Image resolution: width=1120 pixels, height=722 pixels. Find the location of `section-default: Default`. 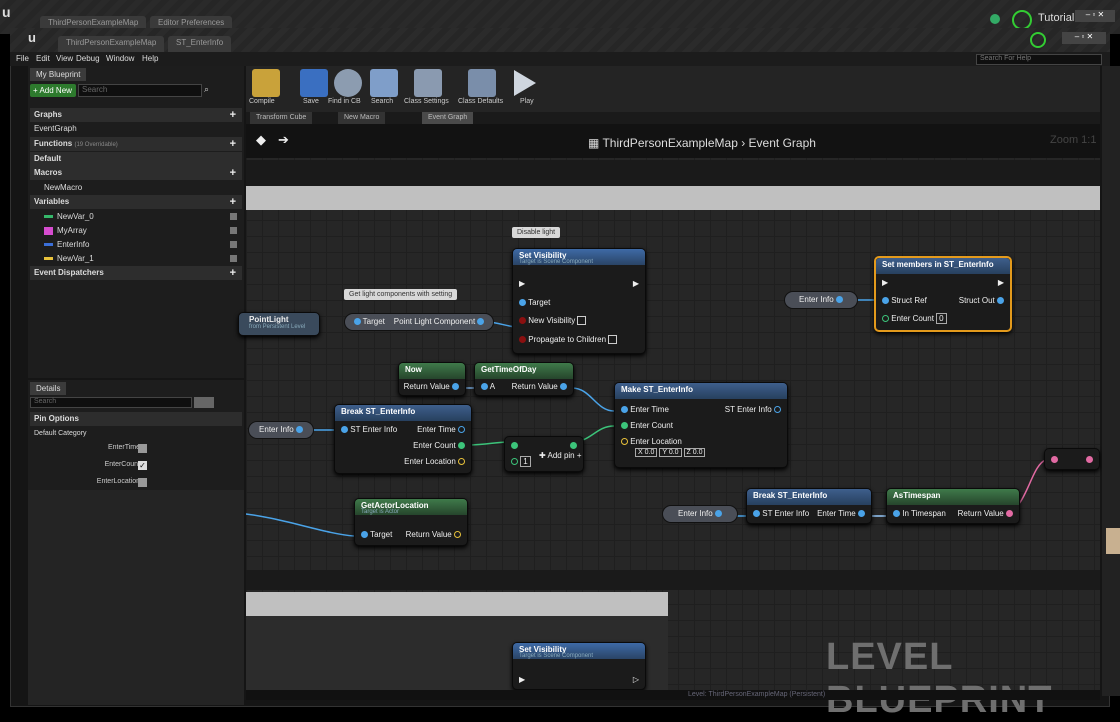

section-default: Default is located at coordinates (136, 159).